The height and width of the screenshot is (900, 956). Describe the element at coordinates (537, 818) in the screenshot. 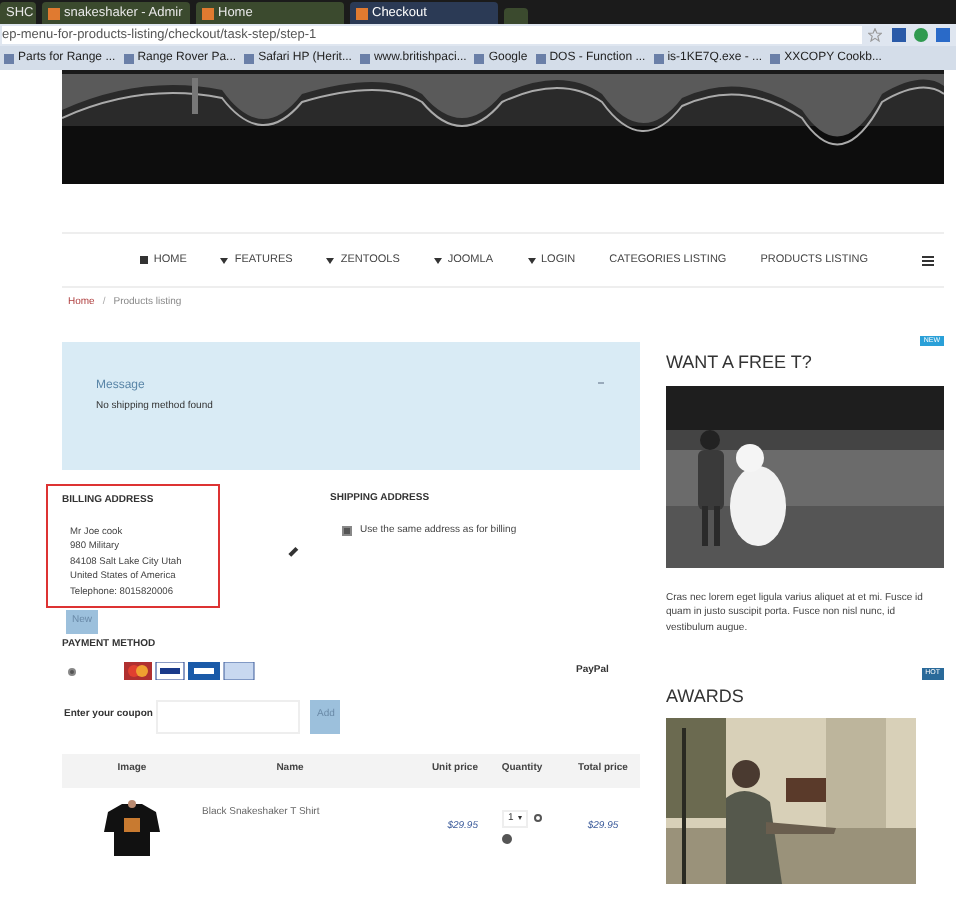

I see `refresh-icon` at that location.